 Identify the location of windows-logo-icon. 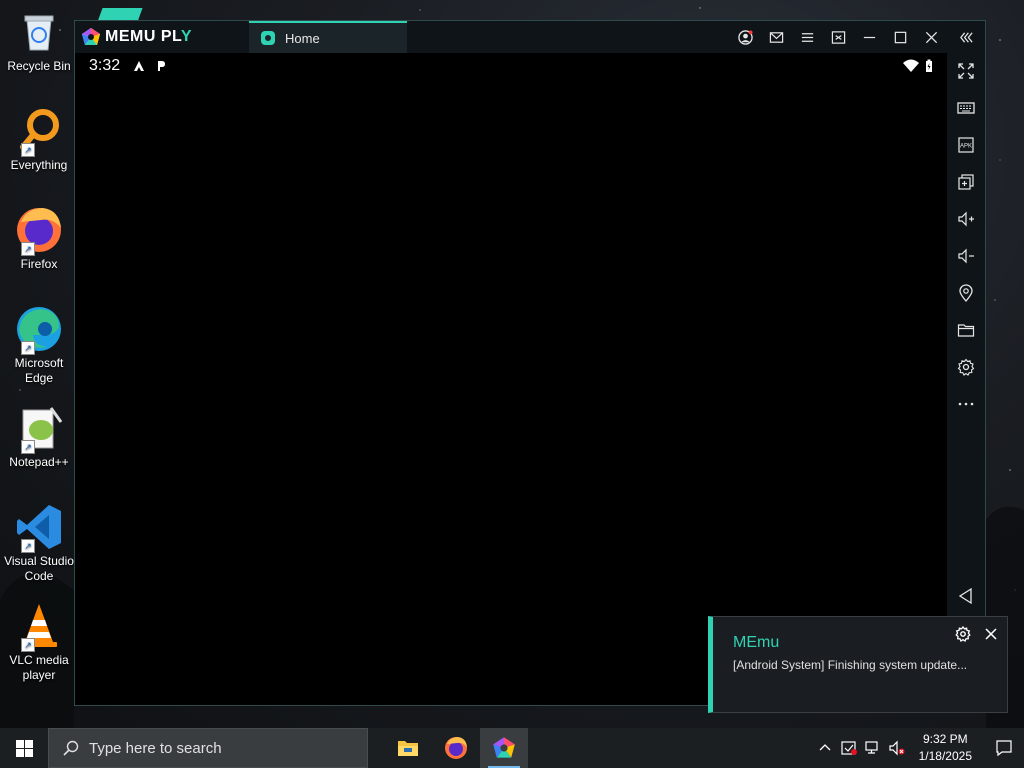
(24, 748).